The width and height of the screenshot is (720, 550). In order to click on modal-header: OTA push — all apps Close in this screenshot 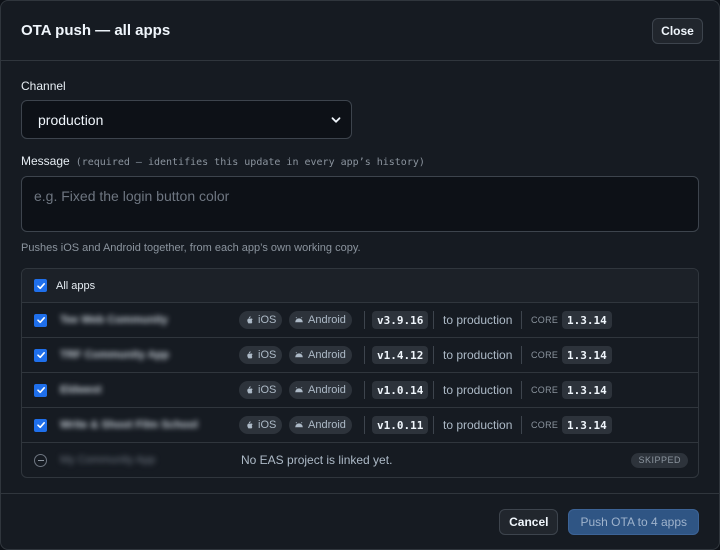, I will do `click(360, 31)`.